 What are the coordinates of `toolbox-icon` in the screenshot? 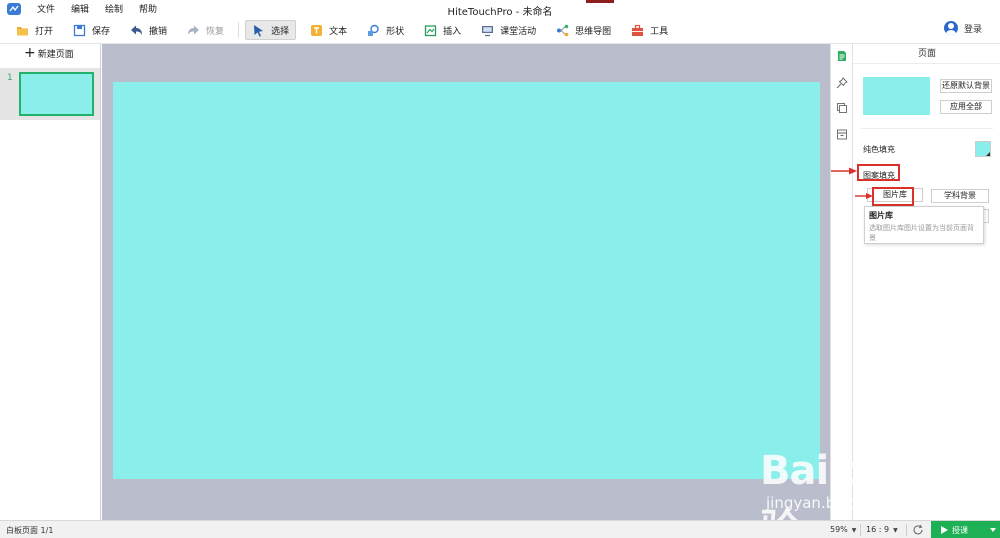 It's located at (637, 30).